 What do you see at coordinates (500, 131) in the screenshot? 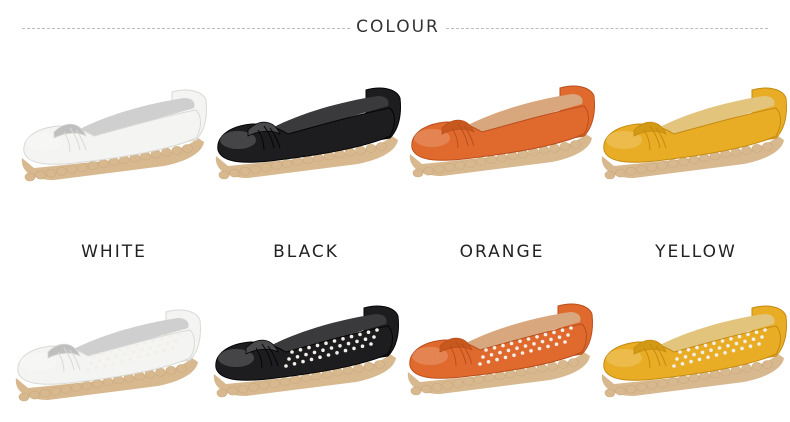
I see `shoe-orange-closed` at bounding box center [500, 131].